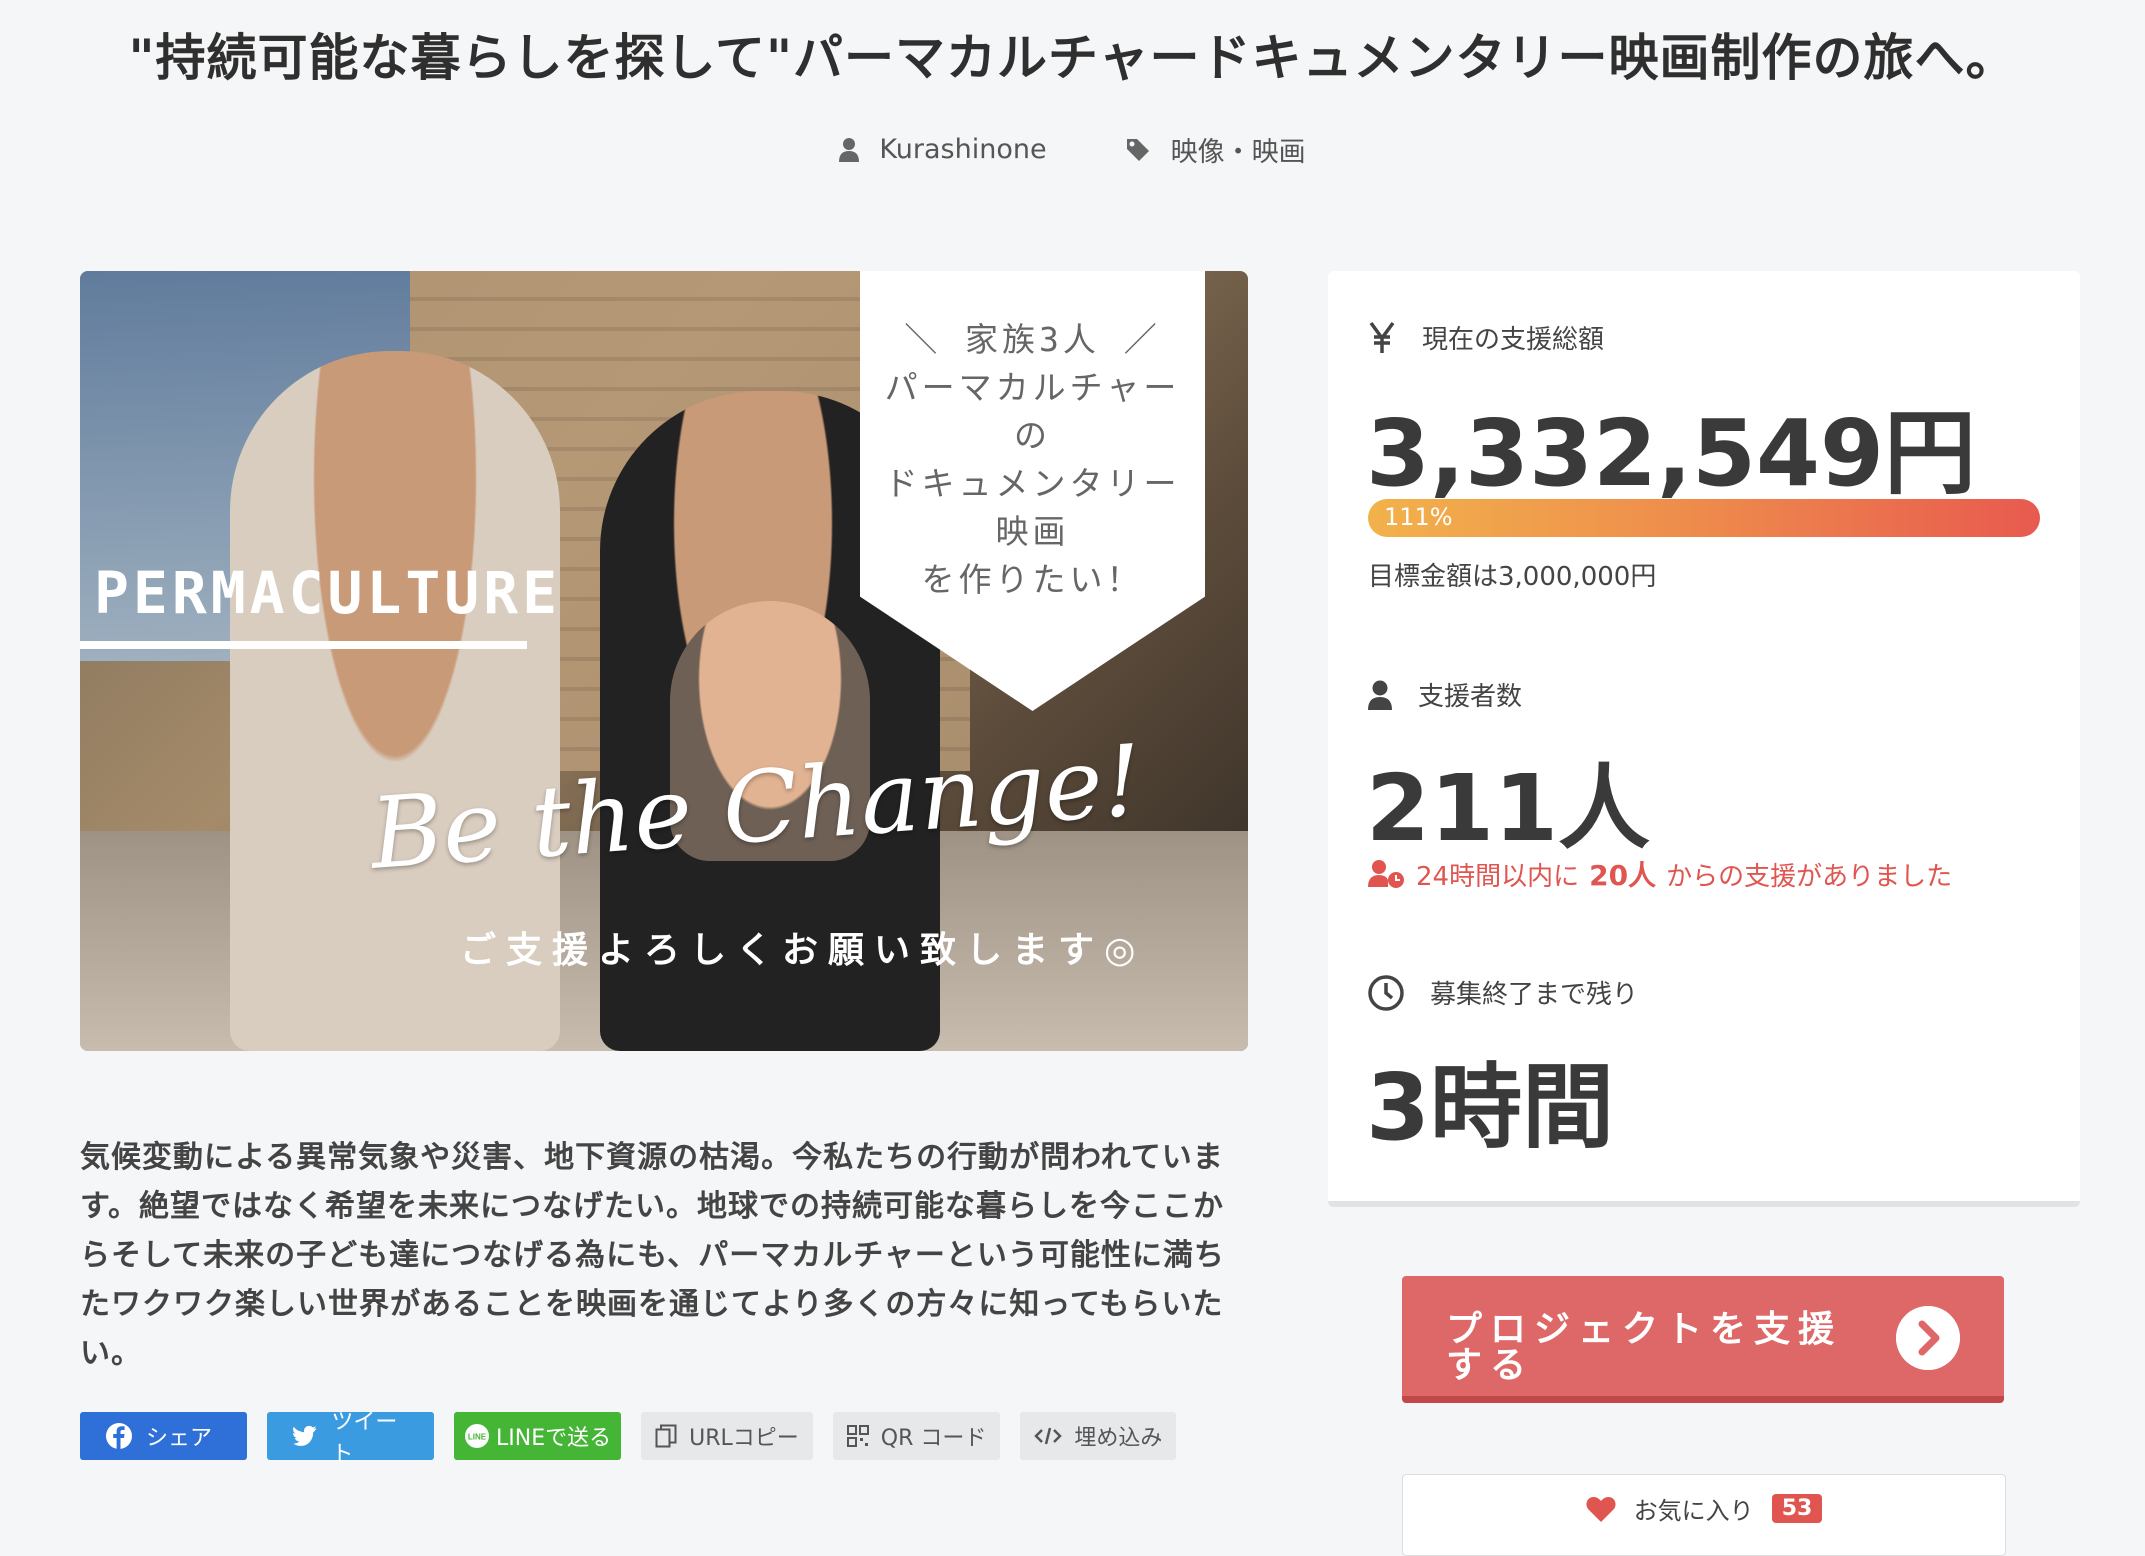 The height and width of the screenshot is (1556, 2145). What do you see at coordinates (328, 593) in the screenshot?
I see `hero-permaculture-text: PERMACULTURE` at bounding box center [328, 593].